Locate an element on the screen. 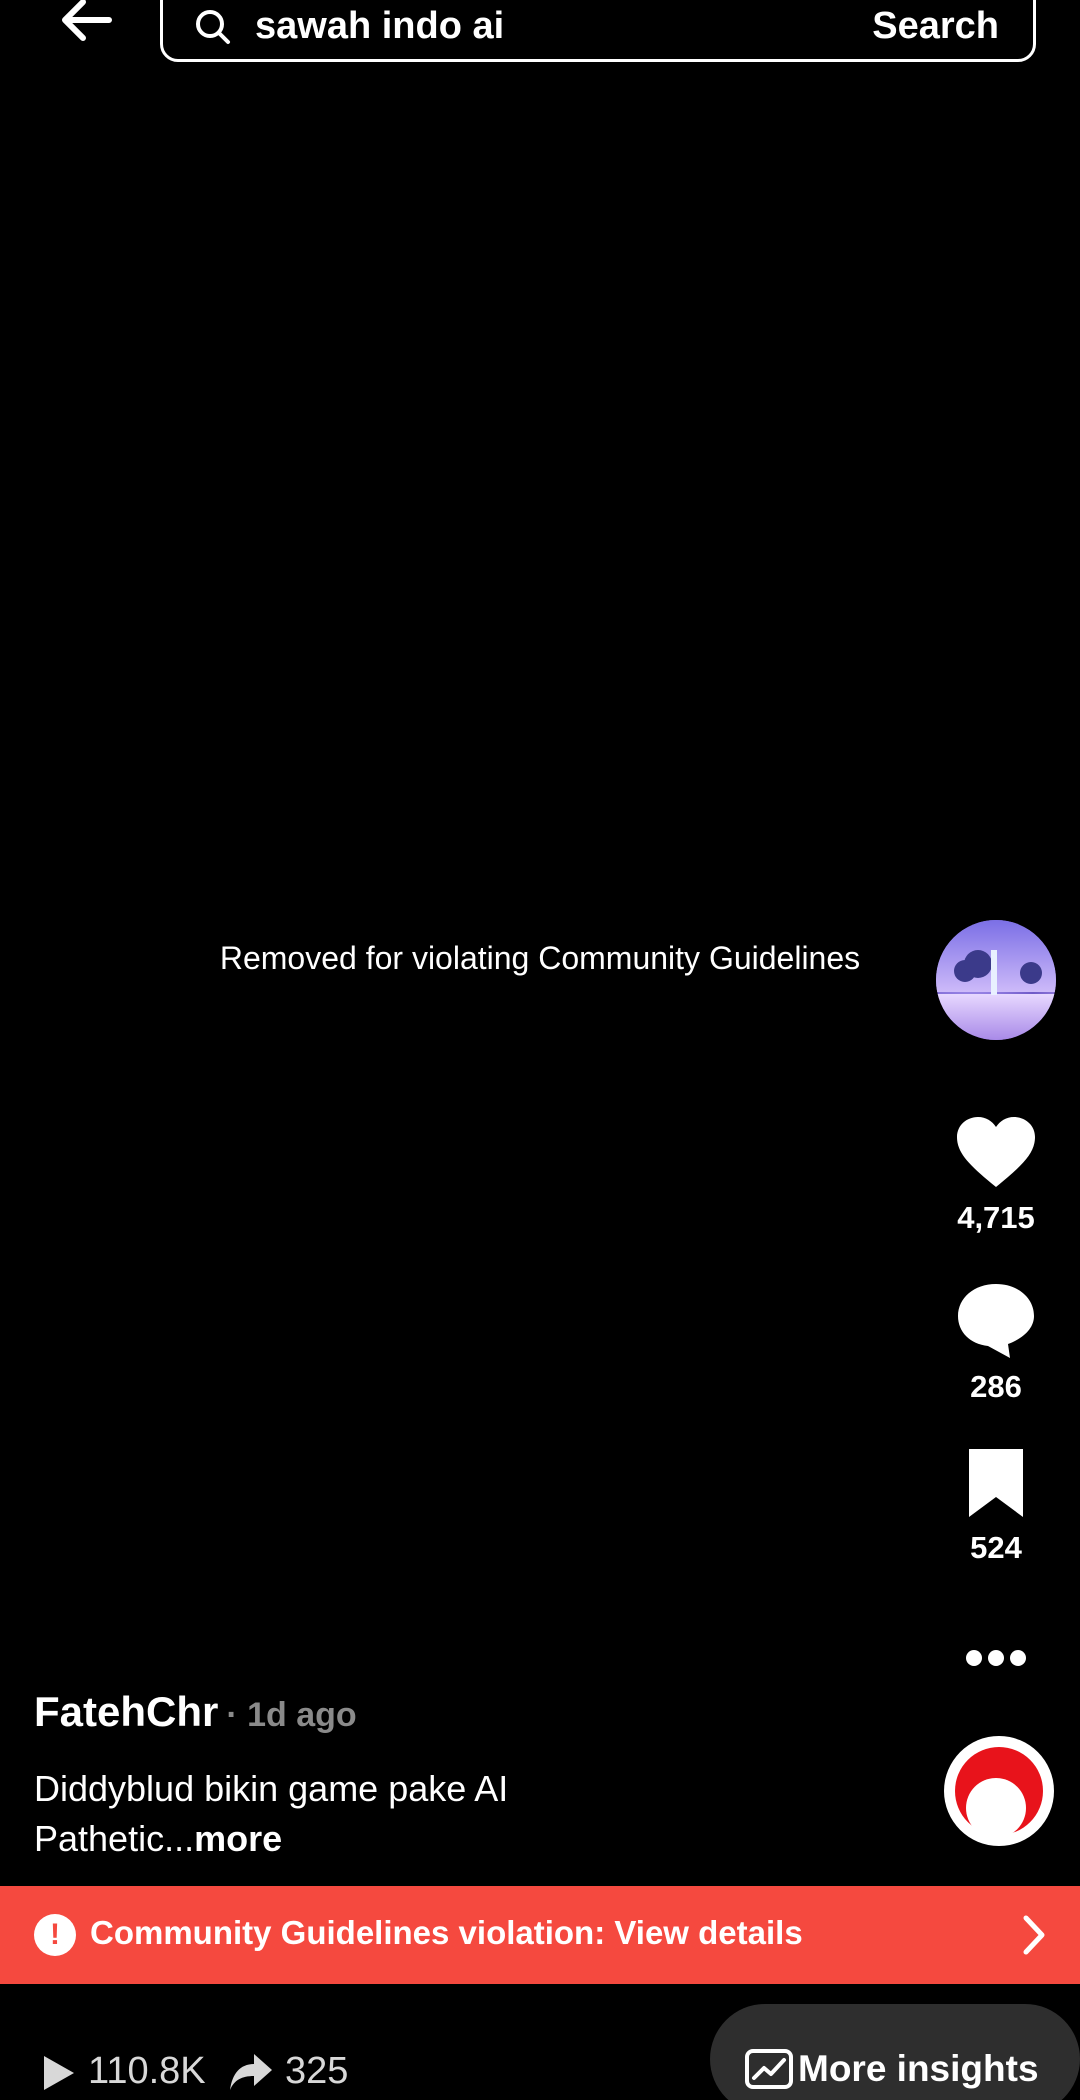  exclamation-icon: ! is located at coordinates (55, 1935).